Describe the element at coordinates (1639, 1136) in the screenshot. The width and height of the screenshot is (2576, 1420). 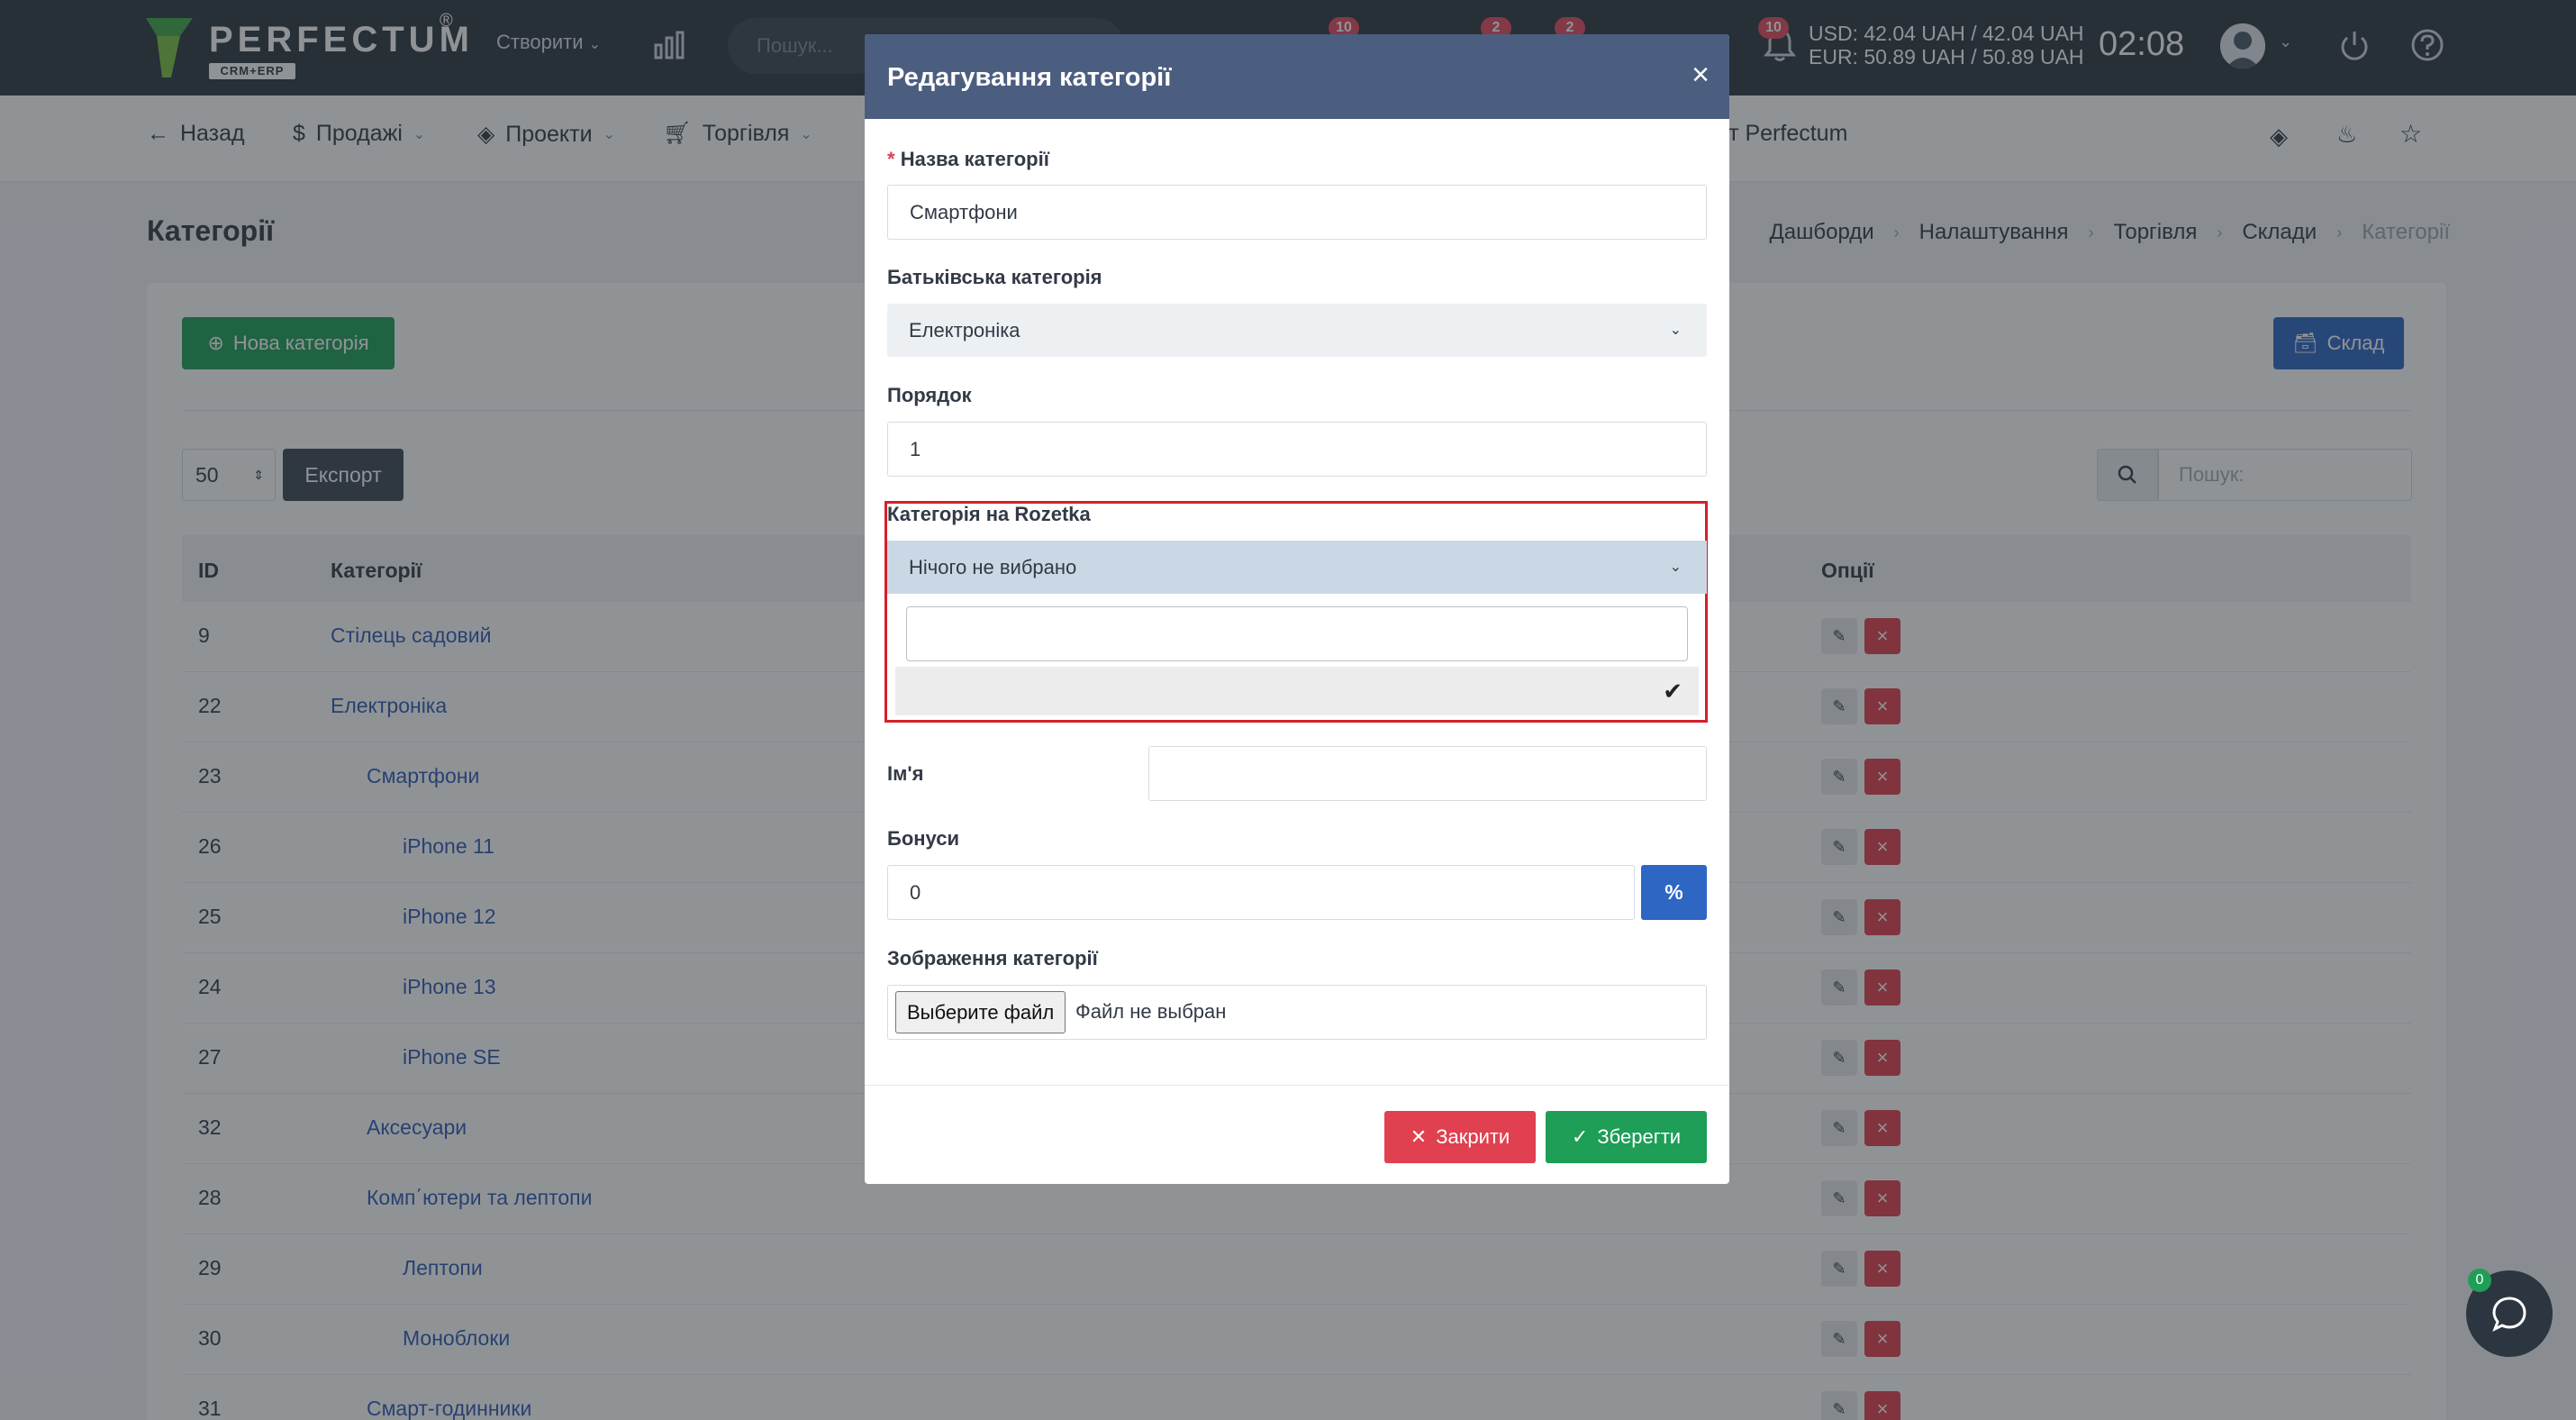
I see `save-button-label: Зберегти` at that location.